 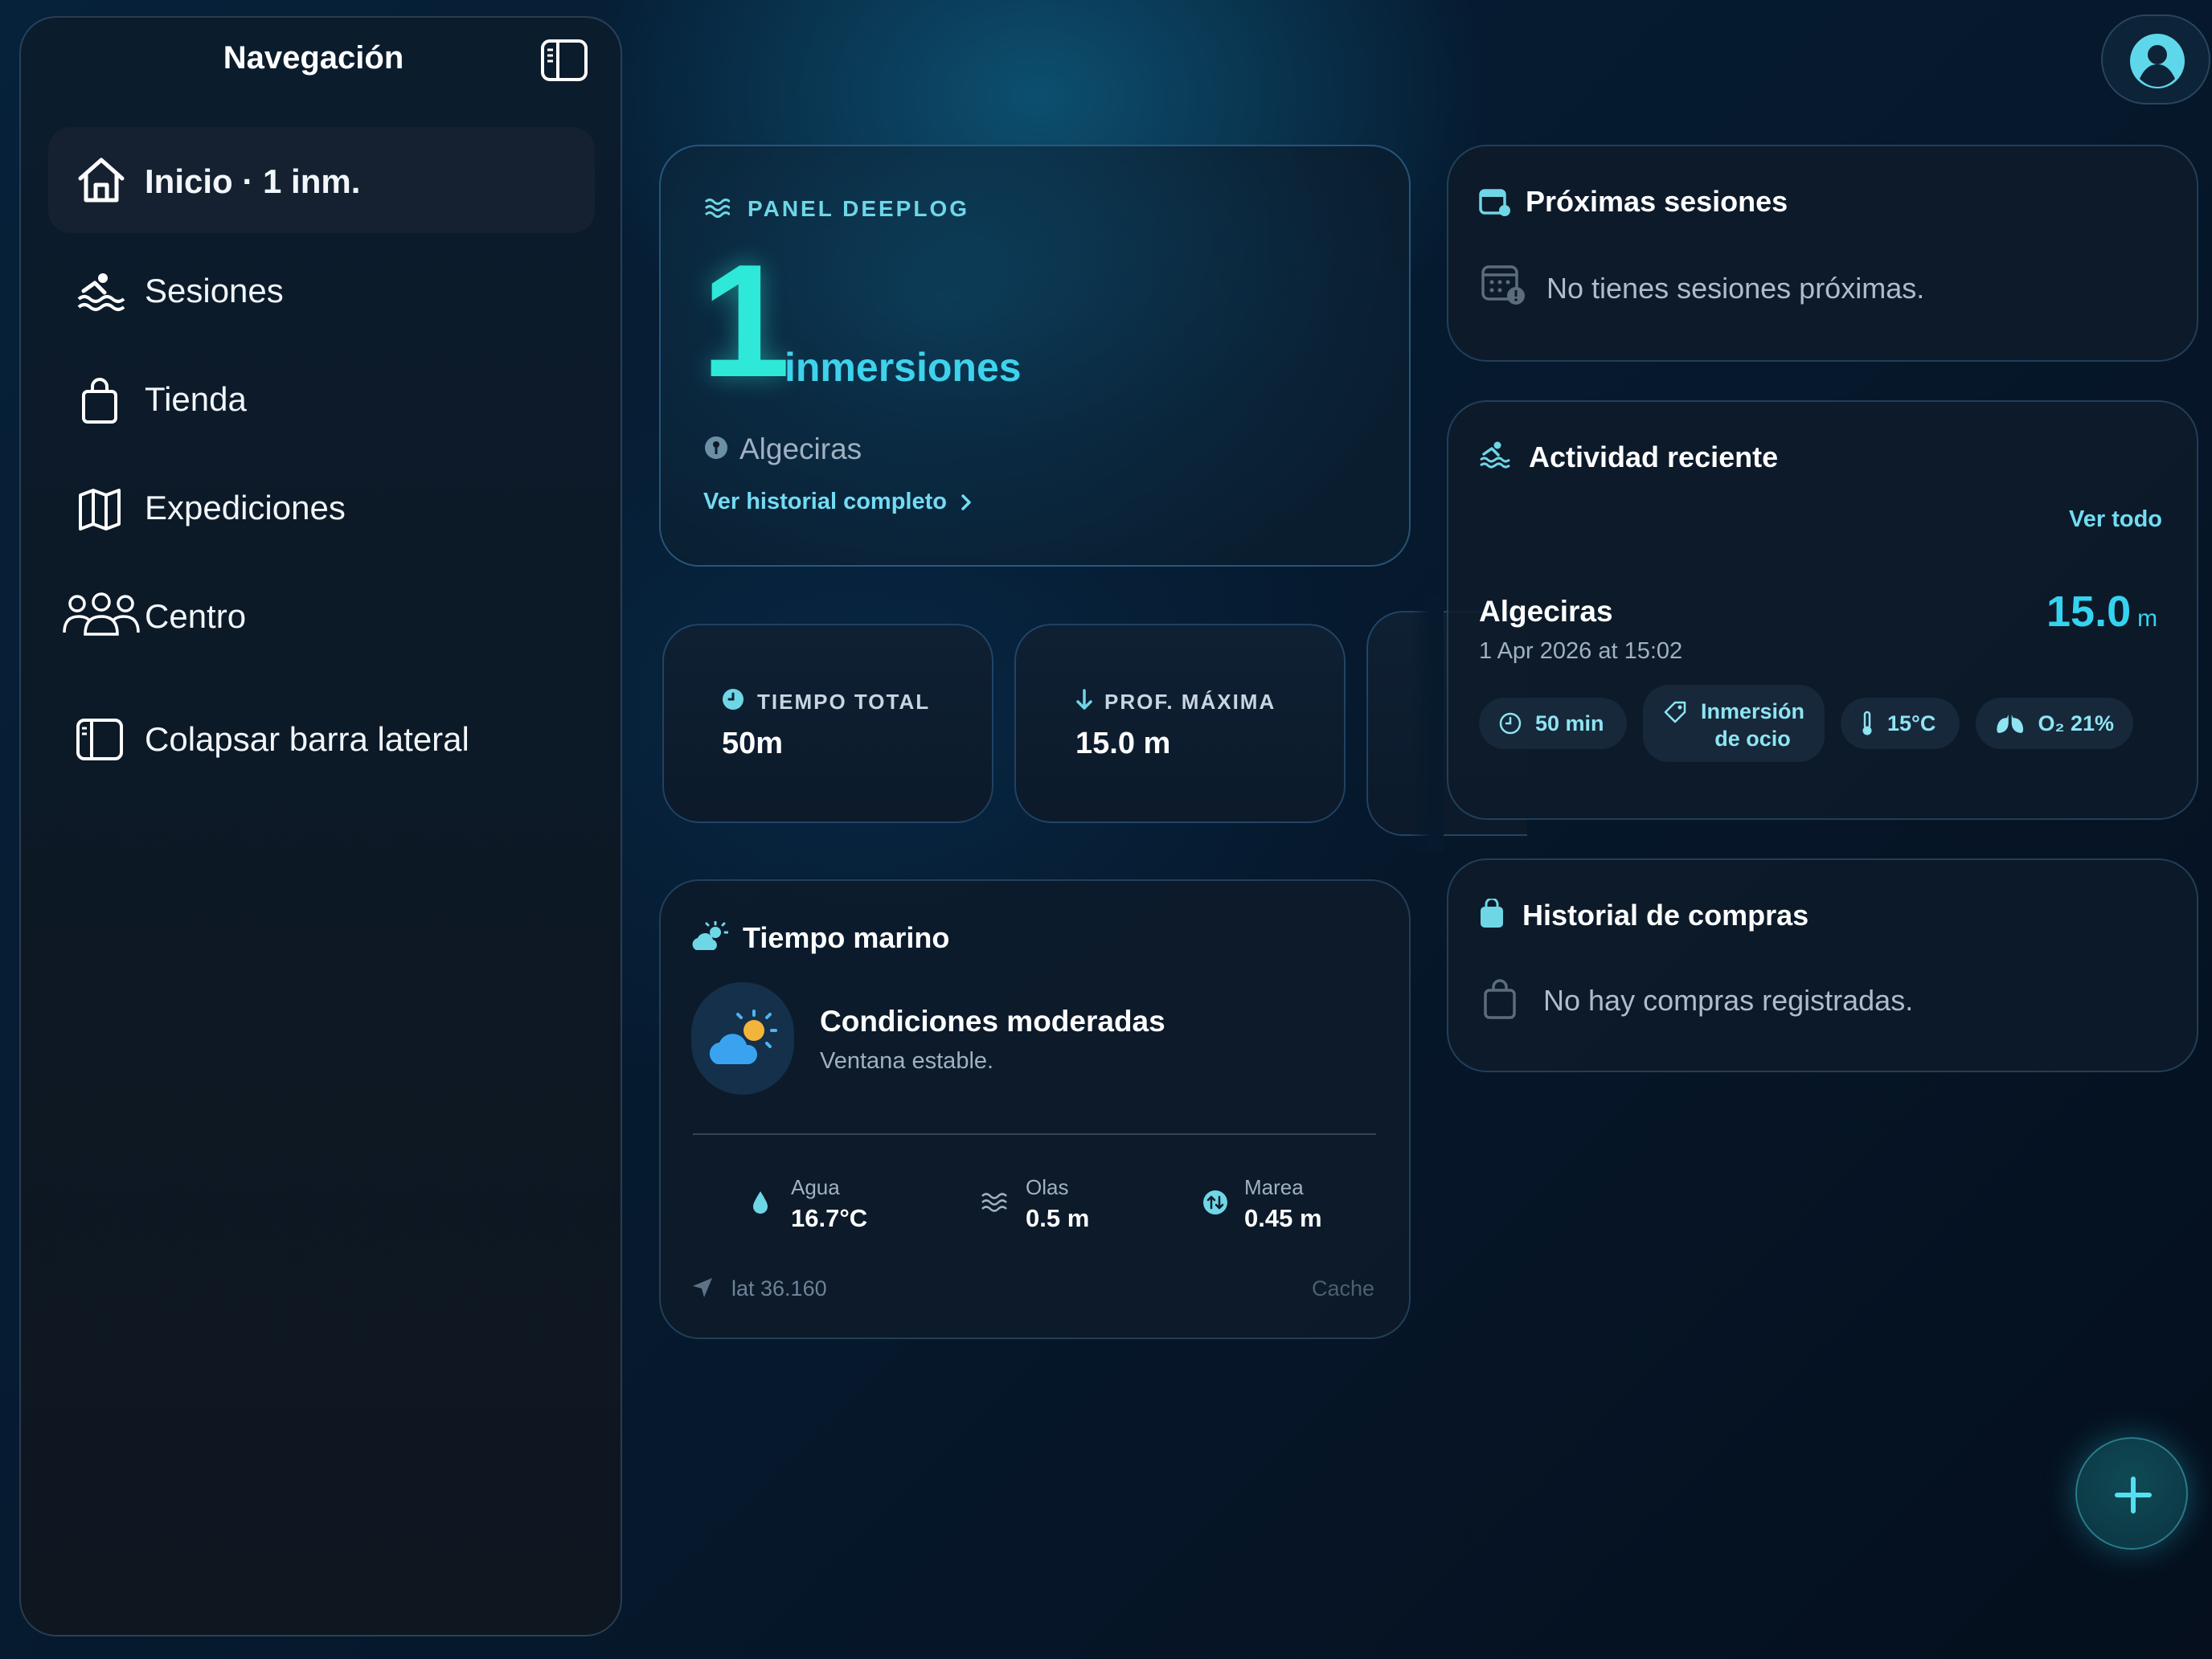 What do you see at coordinates (1274, 1187) in the screenshot?
I see `metric-label: Marea` at bounding box center [1274, 1187].